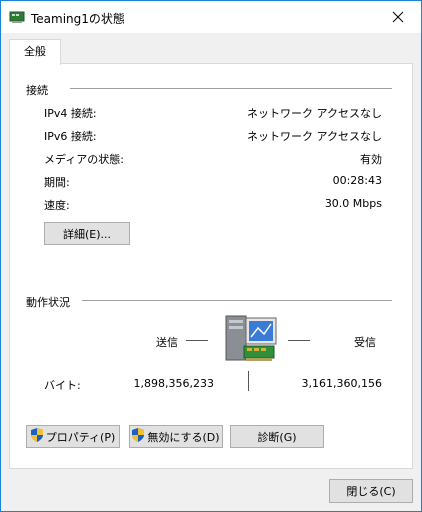  I want to click on tab-general: 全般, so click(35, 52).